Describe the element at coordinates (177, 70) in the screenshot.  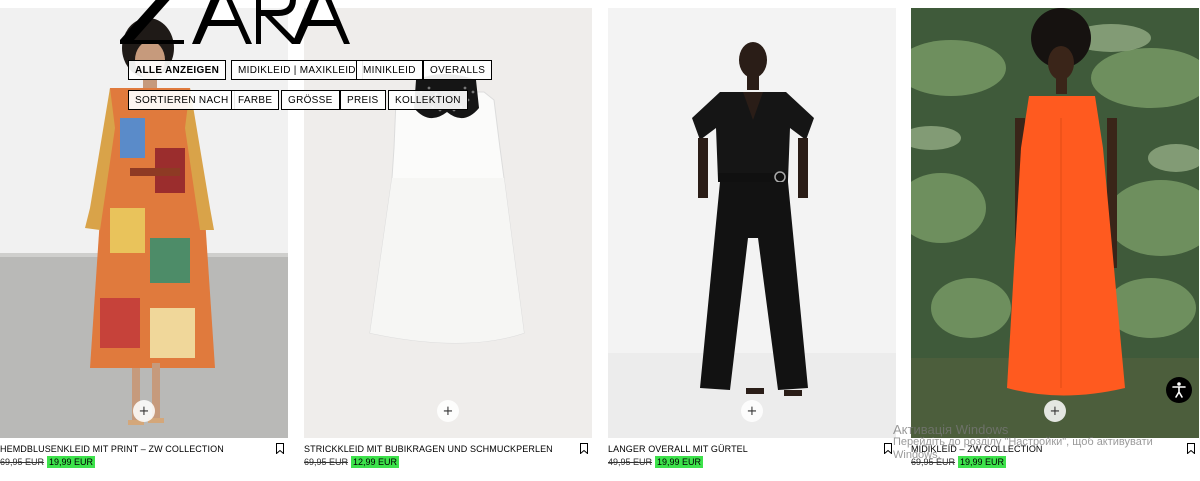
I see `filter-show-all: ALLE ANZEIGEN` at that location.